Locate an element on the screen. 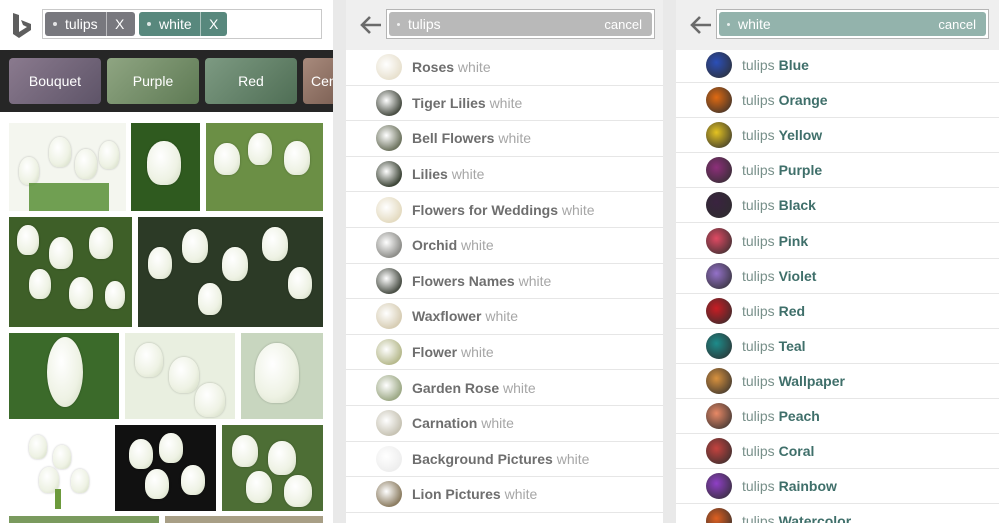 Image resolution: width=999 pixels, height=523 pixels. search-header: white cancel is located at coordinates (837, 25).